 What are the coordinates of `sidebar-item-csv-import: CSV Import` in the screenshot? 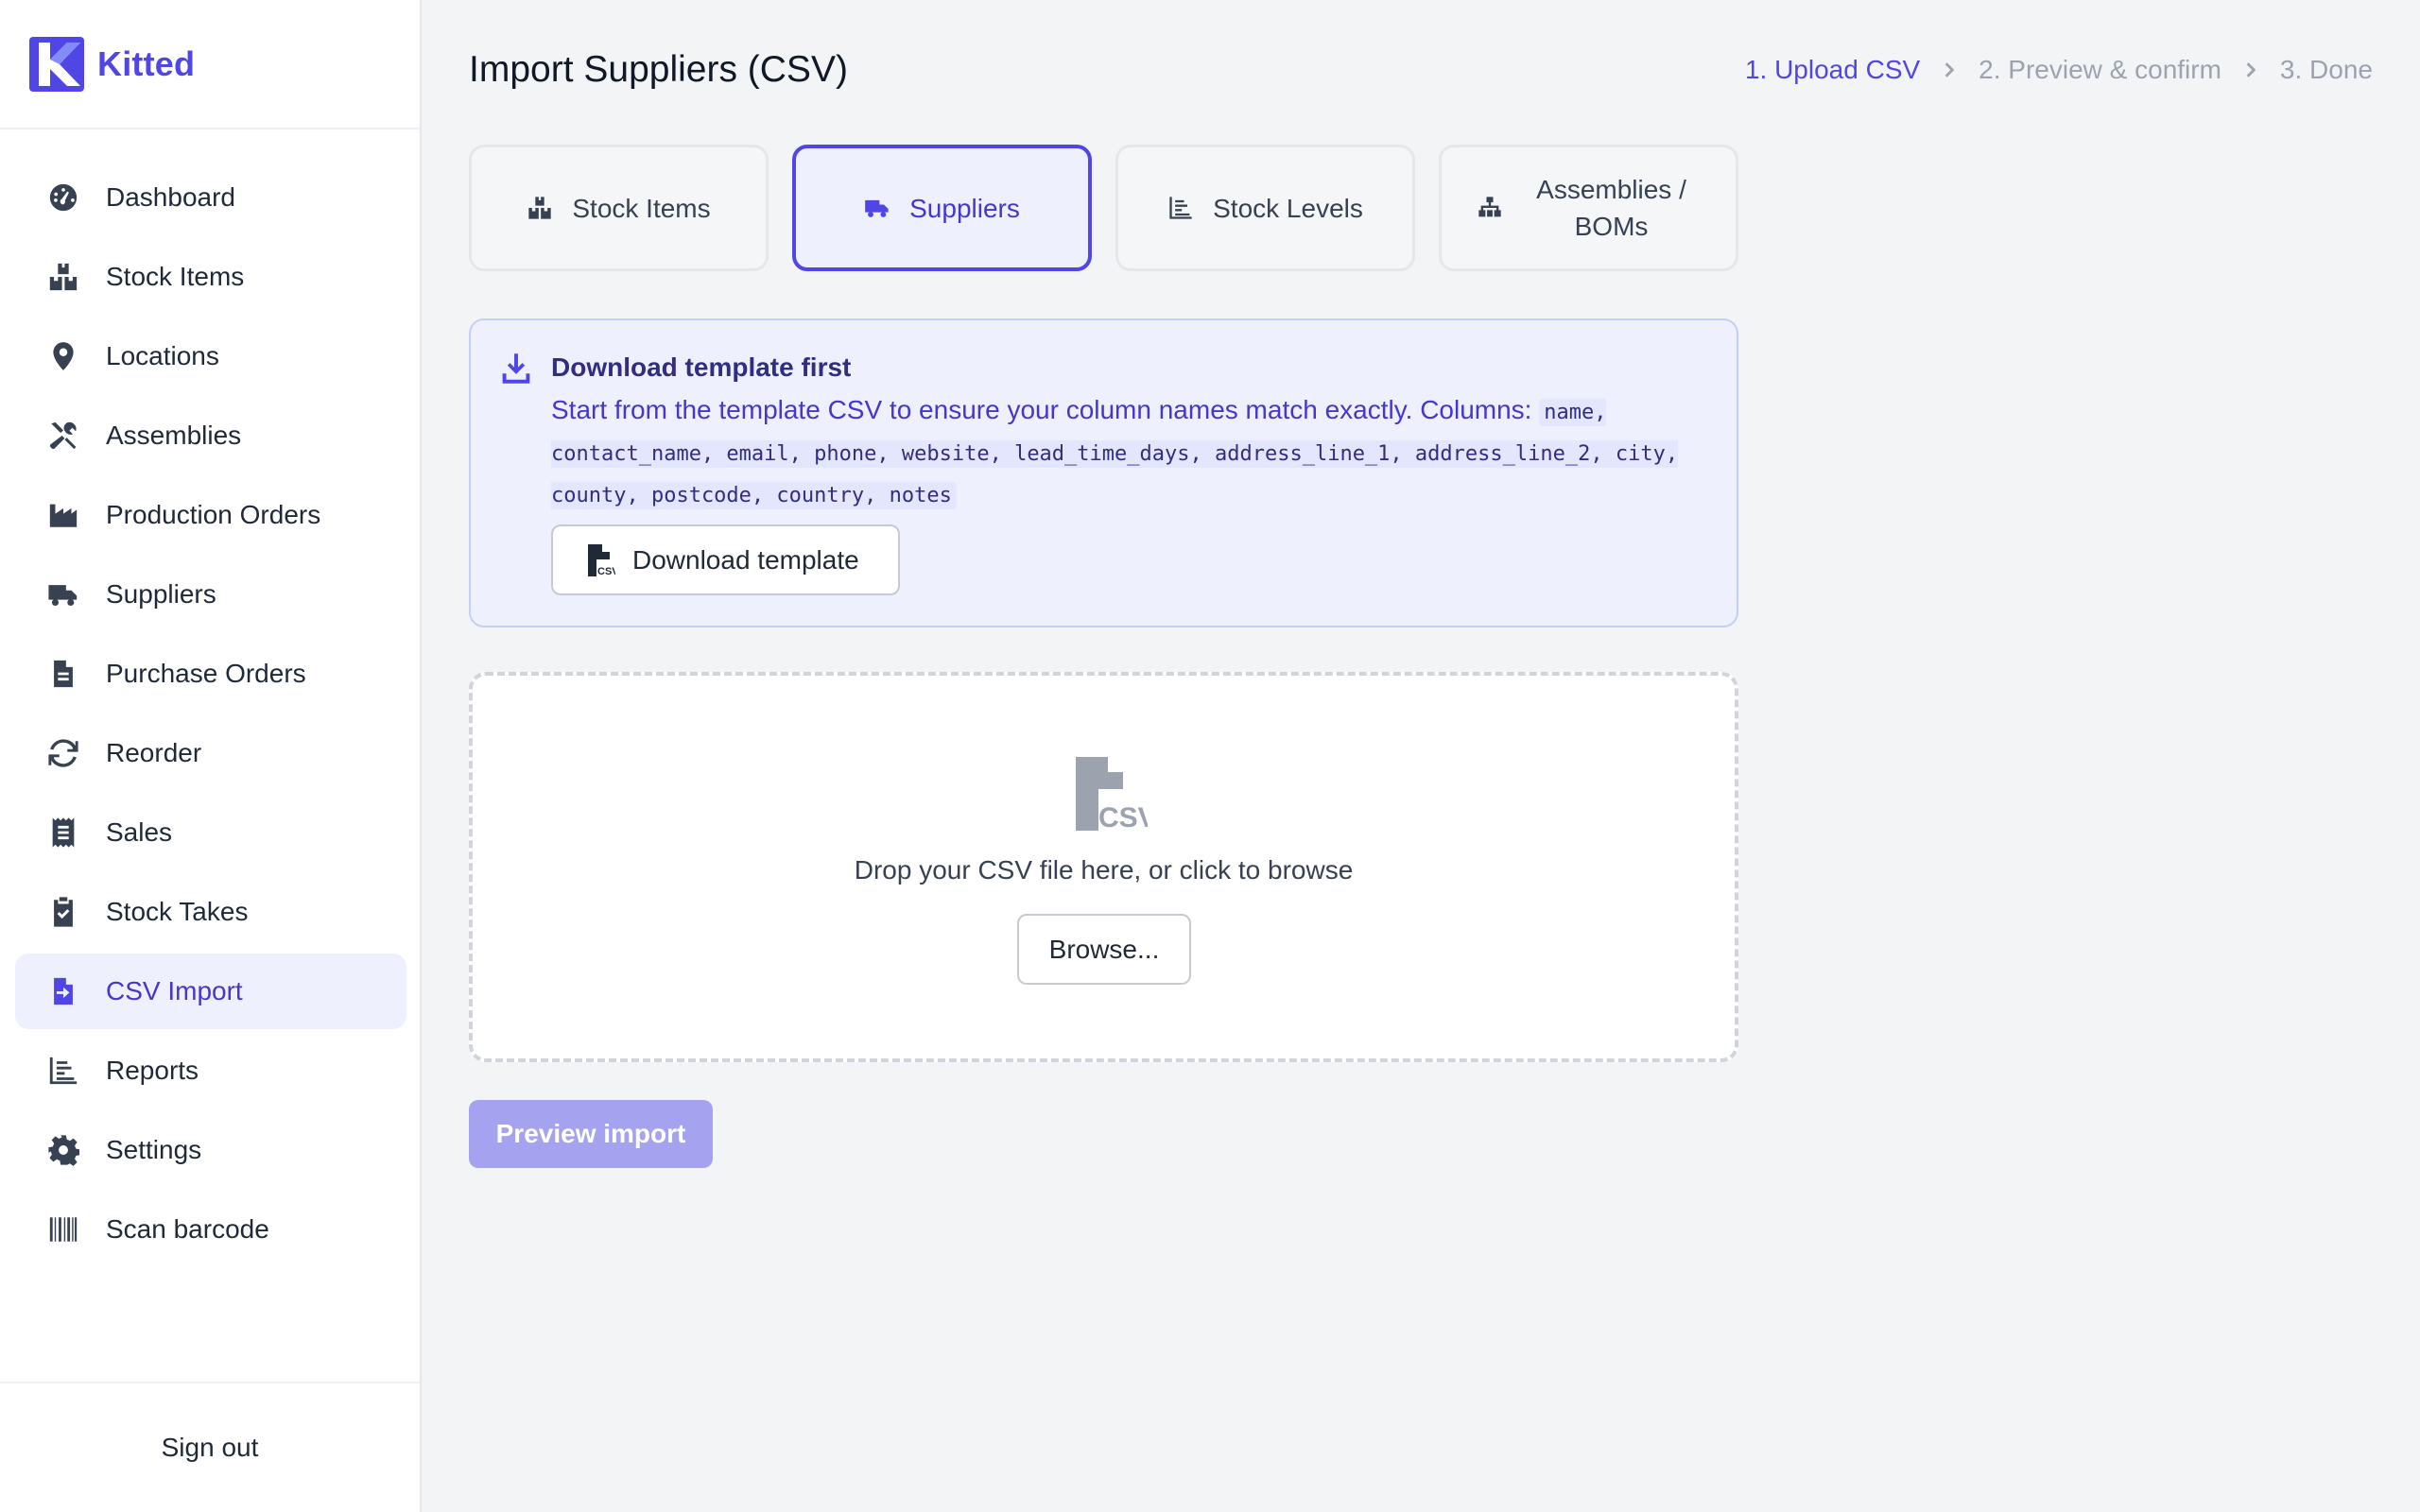 It's located at (210, 991).